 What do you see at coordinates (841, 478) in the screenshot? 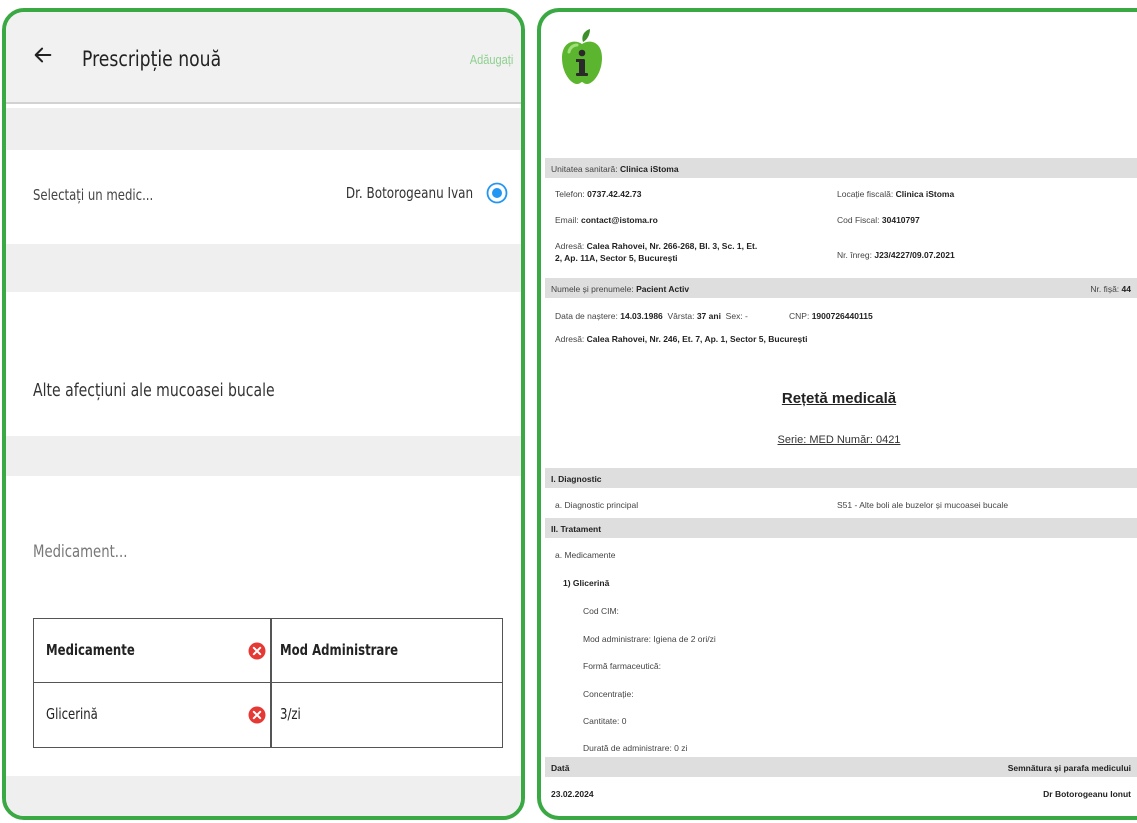
I see `diagnostic-band` at bounding box center [841, 478].